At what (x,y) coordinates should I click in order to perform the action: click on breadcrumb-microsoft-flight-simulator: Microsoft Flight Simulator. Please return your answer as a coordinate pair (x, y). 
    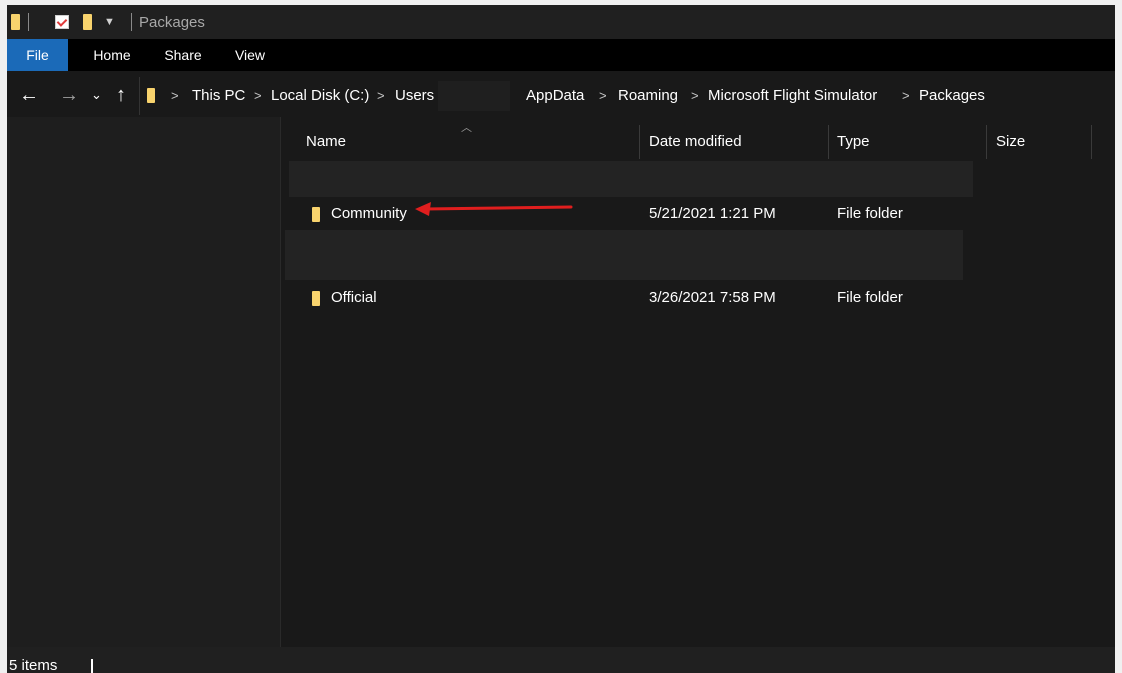
    Looking at the image, I should click on (792, 96).